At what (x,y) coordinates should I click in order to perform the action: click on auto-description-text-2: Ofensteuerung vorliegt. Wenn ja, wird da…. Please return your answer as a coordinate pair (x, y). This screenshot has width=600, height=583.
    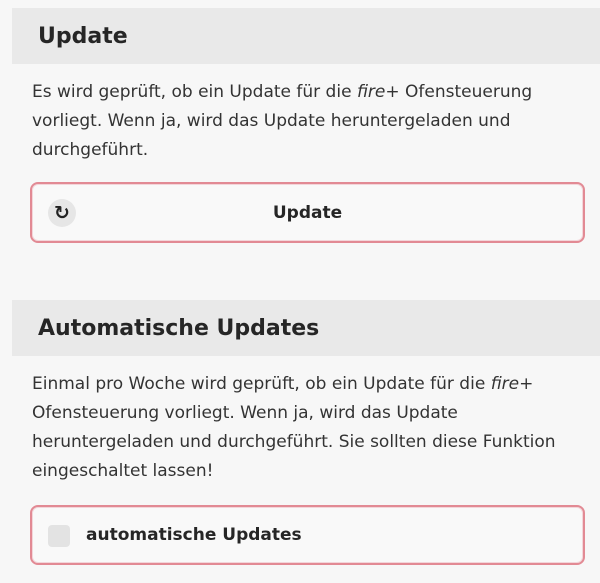
    Looking at the image, I should click on (294, 442).